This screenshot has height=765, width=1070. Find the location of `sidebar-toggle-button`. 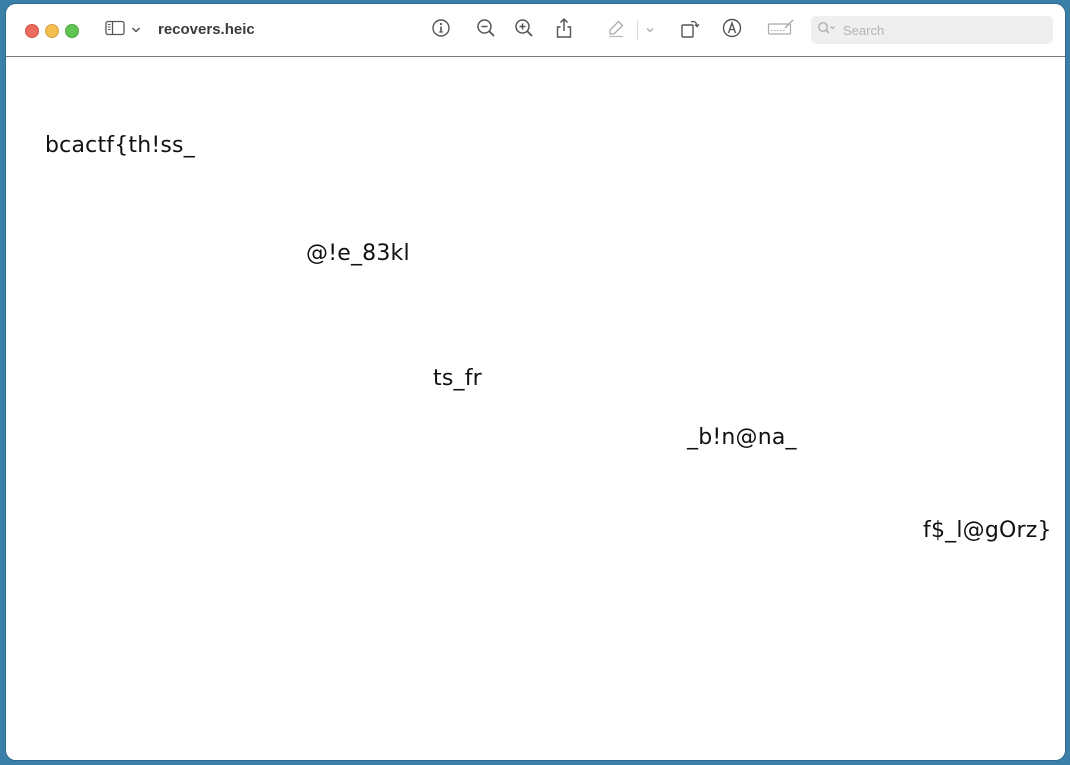

sidebar-toggle-button is located at coordinates (125, 30).